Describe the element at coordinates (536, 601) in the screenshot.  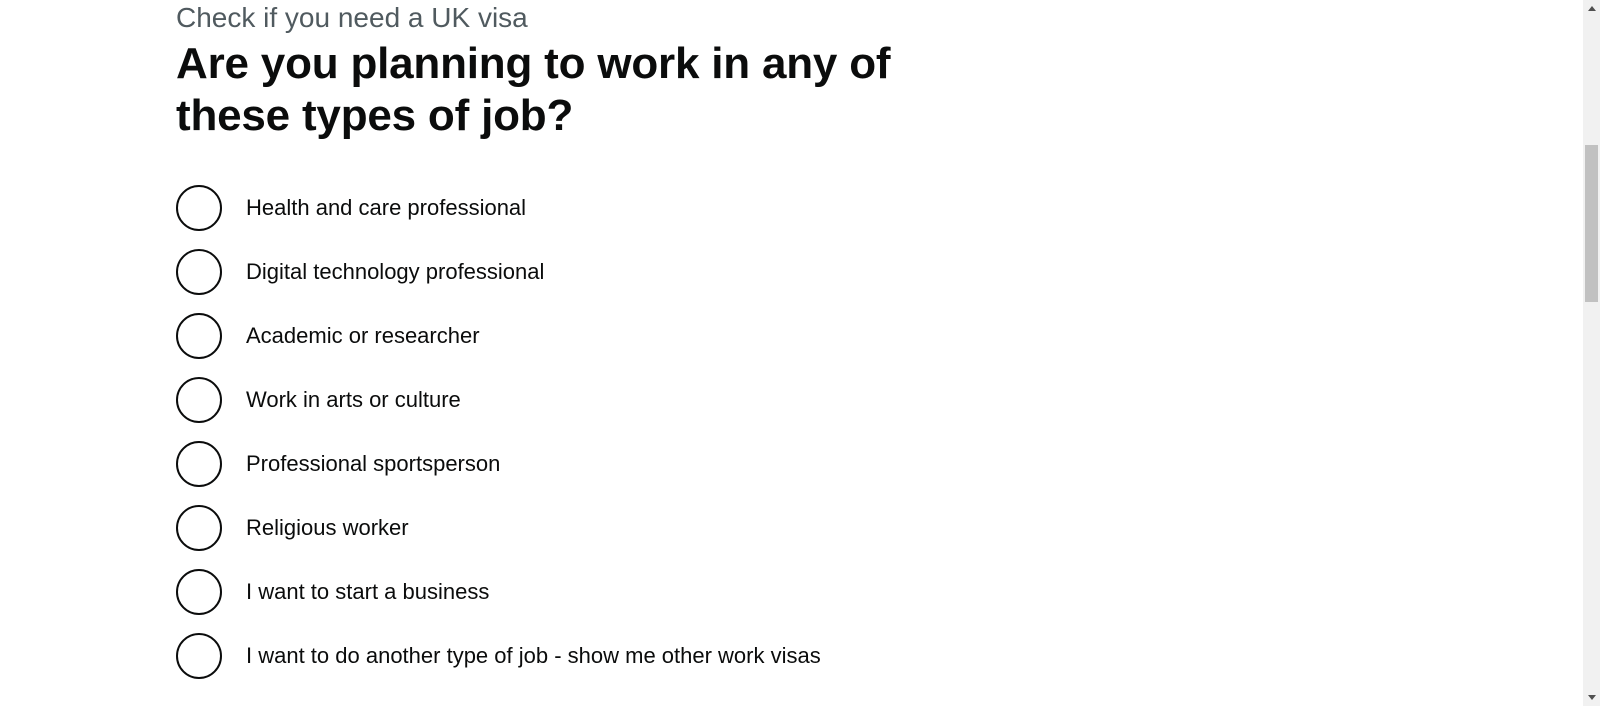
I see `radio-option: I want to start a business` at that location.